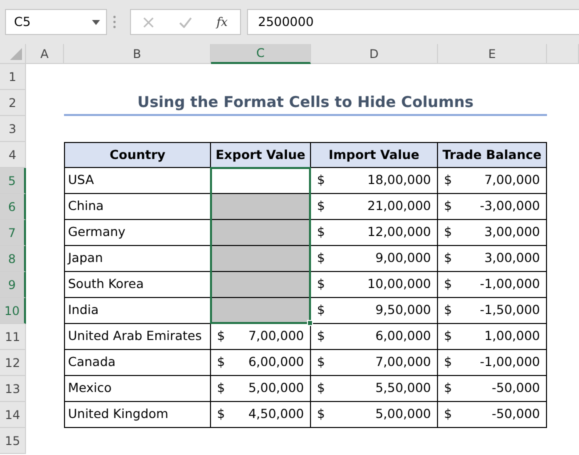  What do you see at coordinates (13, 311) in the screenshot?
I see `row-header: 10` at bounding box center [13, 311].